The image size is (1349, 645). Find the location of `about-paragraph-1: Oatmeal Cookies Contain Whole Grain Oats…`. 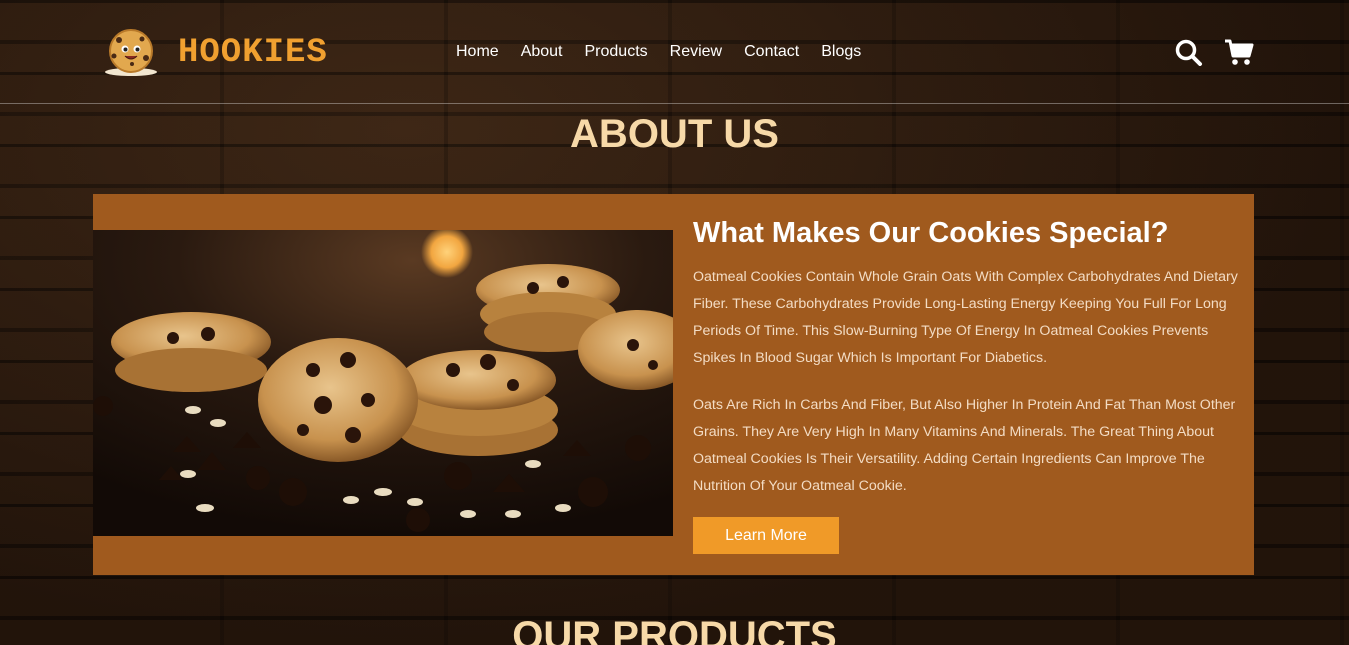

about-paragraph-1: Oatmeal Cookies Contain Whole Grain Oats… is located at coordinates (965, 317).